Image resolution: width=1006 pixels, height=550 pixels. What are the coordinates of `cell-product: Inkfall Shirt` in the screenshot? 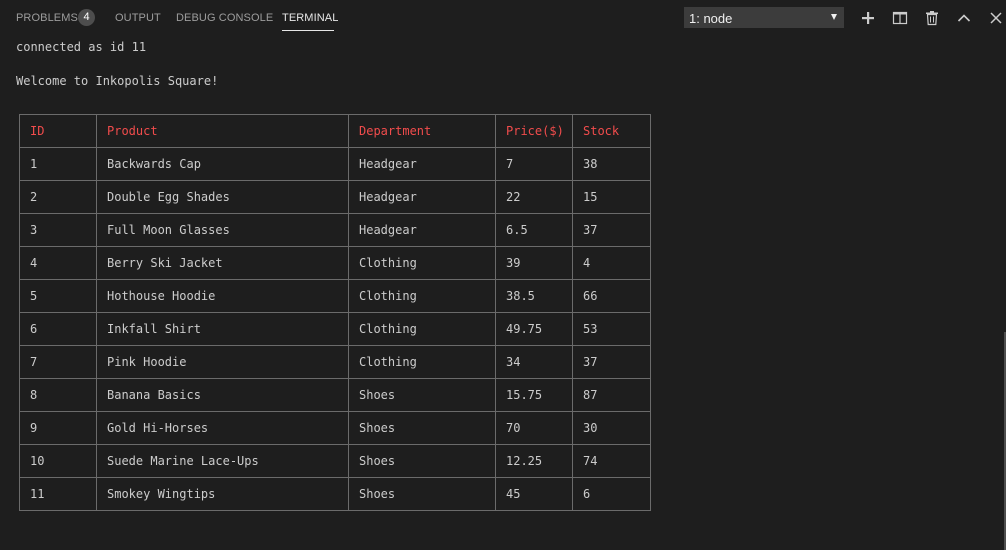 It's located at (222, 329).